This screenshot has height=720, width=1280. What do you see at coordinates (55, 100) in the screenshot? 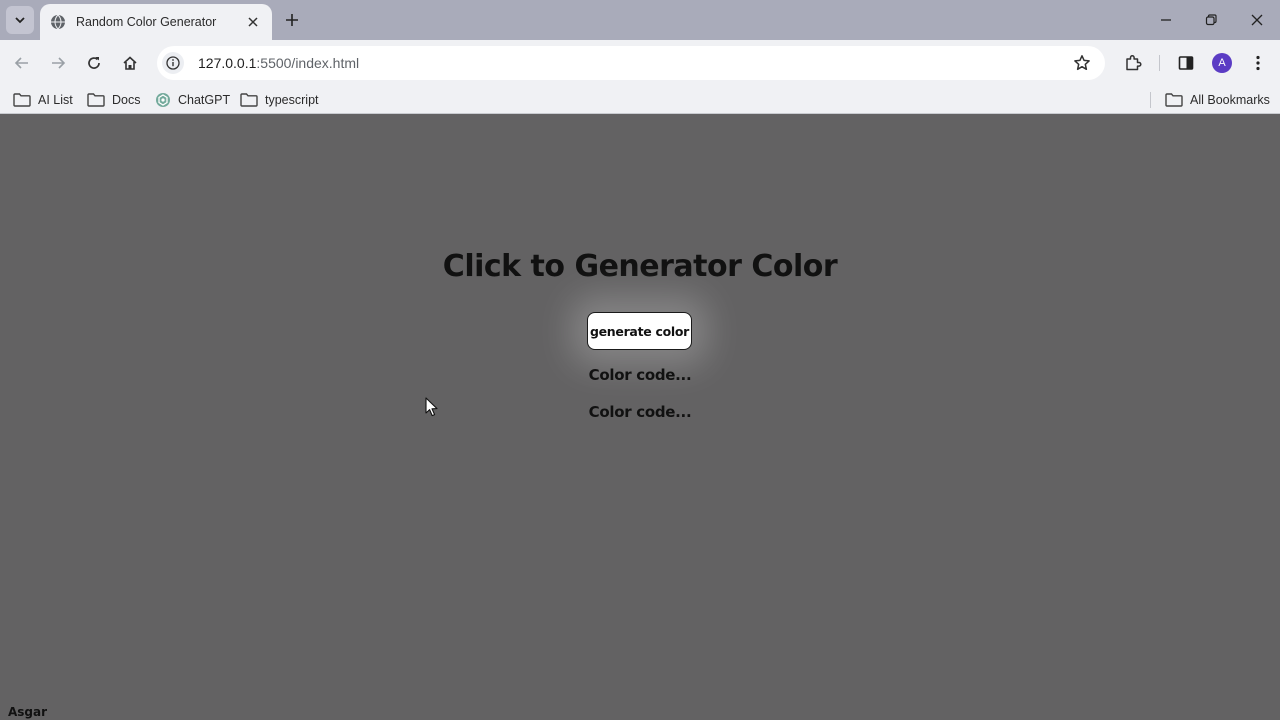
I see `bookmark-label: AI List` at bounding box center [55, 100].